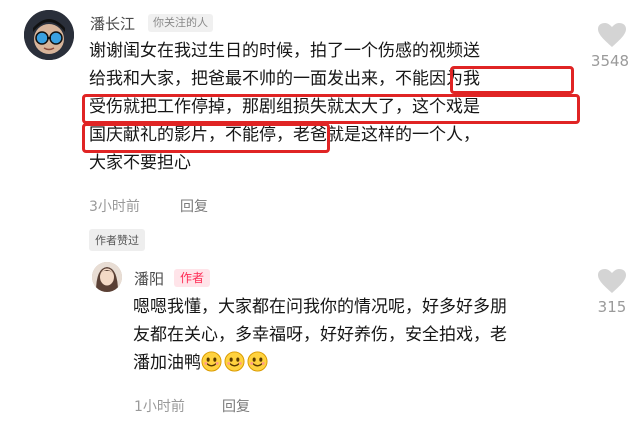 Image resolution: width=640 pixels, height=432 pixels. Describe the element at coordinates (140, 163) in the screenshot. I see `comment-line: 大家不要担心` at that location.